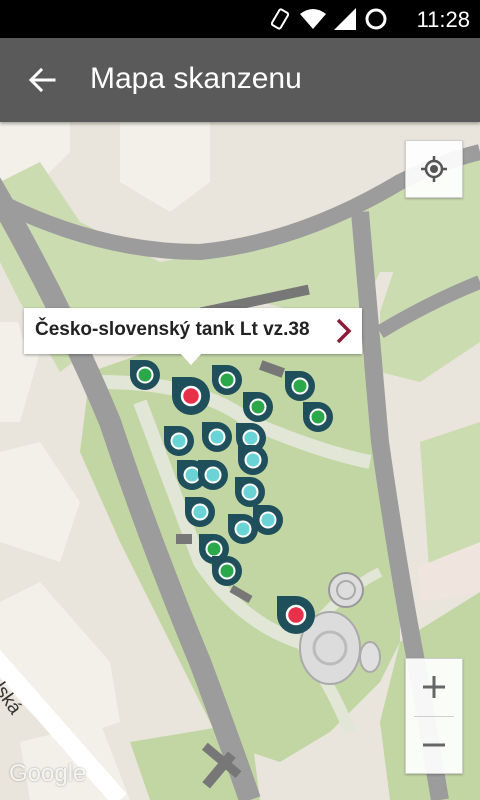 The image size is (480, 800). I want to click on zoom-in-button, so click(434, 687).